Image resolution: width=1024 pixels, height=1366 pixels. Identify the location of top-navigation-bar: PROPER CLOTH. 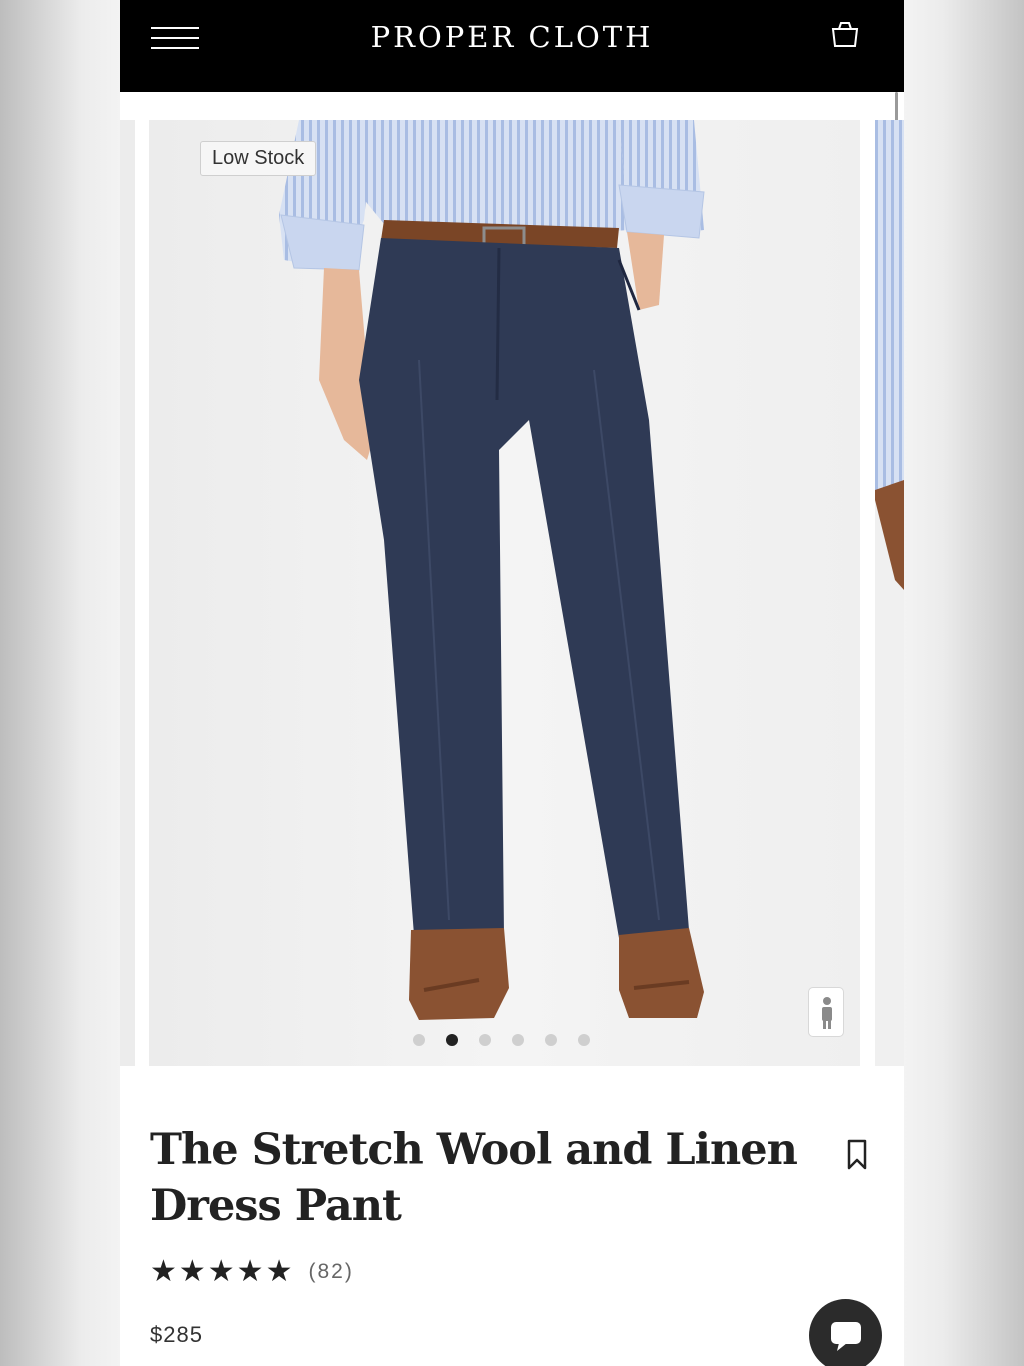
(512, 46).